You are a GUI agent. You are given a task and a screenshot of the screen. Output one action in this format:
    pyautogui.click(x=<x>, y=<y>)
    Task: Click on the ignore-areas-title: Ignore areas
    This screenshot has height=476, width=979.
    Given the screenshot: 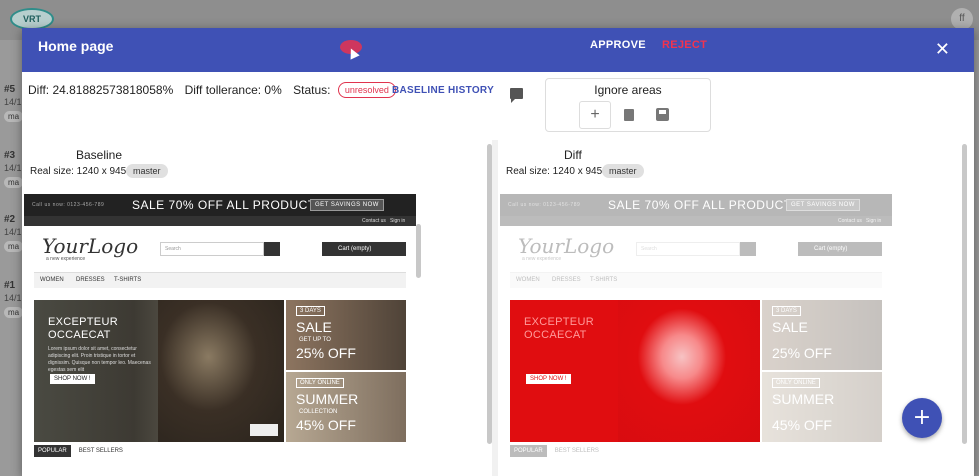 What is the action you would take?
    pyautogui.click(x=628, y=90)
    